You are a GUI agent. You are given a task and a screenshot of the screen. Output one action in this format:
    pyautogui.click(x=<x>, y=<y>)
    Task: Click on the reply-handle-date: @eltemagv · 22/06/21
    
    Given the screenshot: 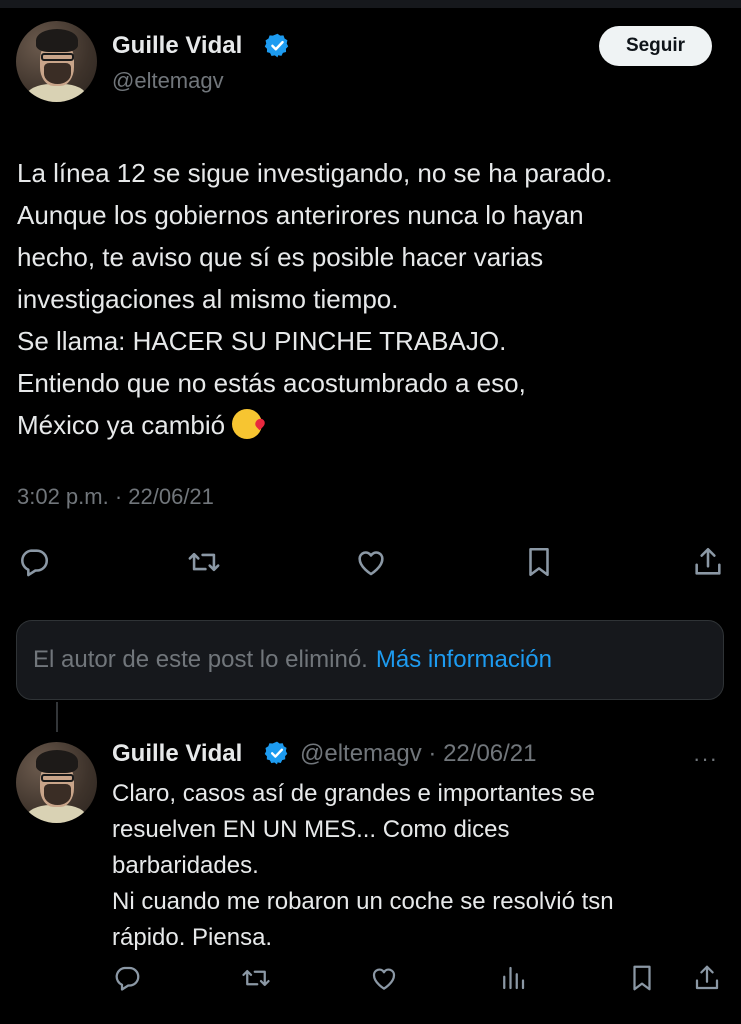 What is the action you would take?
    pyautogui.click(x=418, y=754)
    